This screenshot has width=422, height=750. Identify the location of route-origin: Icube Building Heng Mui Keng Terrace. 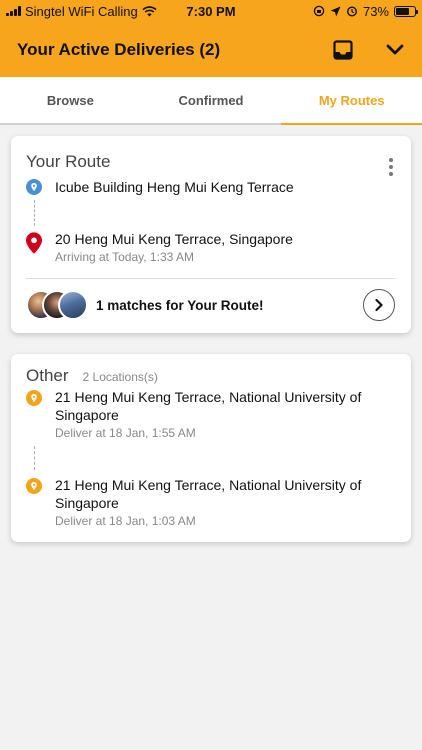
(210, 187).